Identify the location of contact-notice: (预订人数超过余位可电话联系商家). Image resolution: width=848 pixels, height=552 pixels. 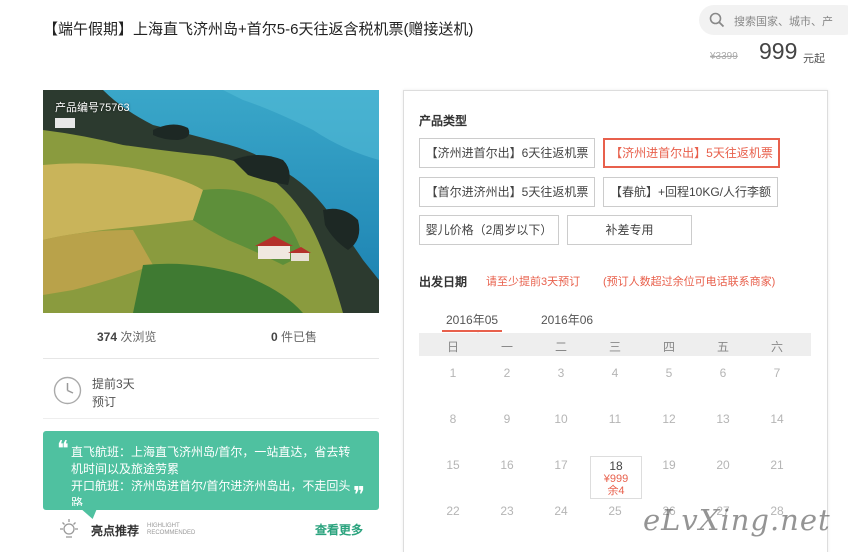
(689, 282).